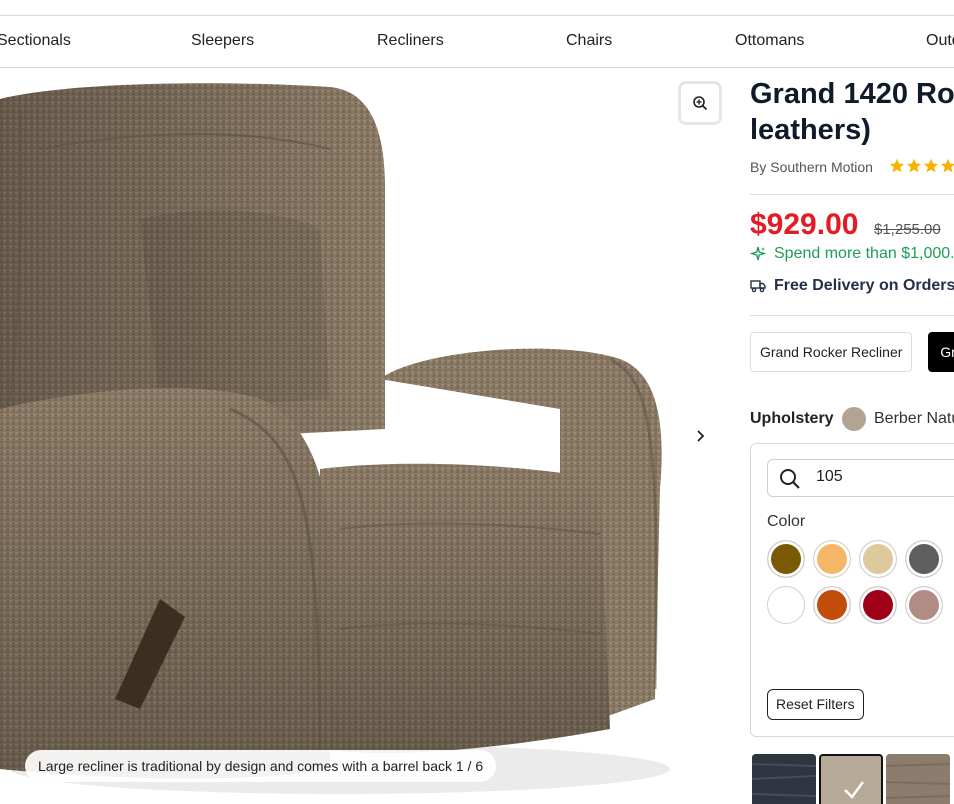  I want to click on checkmark-icon, so click(851, 780).